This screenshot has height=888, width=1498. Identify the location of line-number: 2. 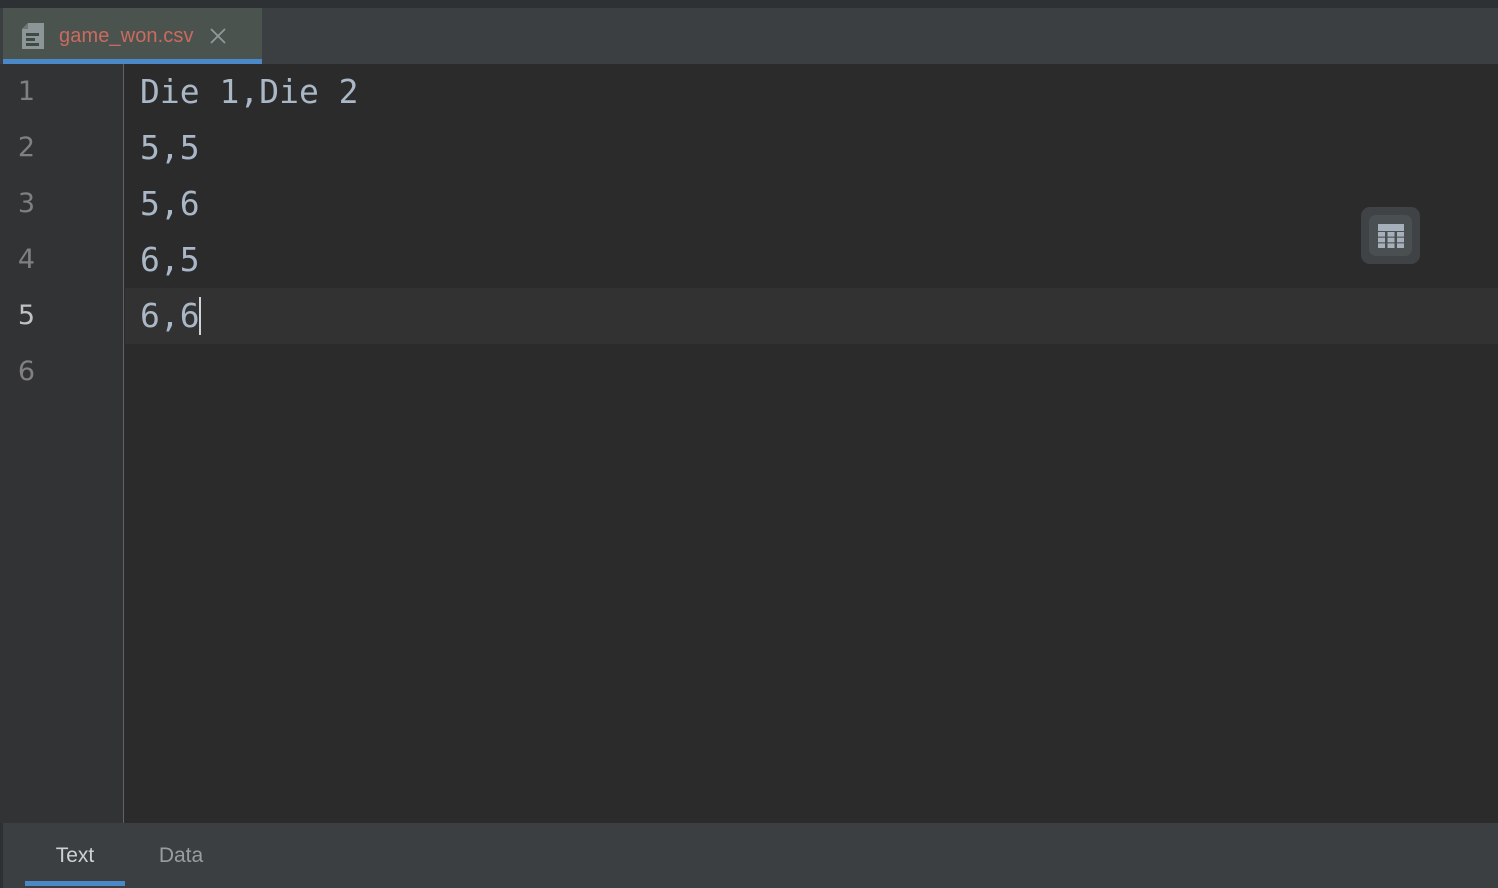
(26, 147).